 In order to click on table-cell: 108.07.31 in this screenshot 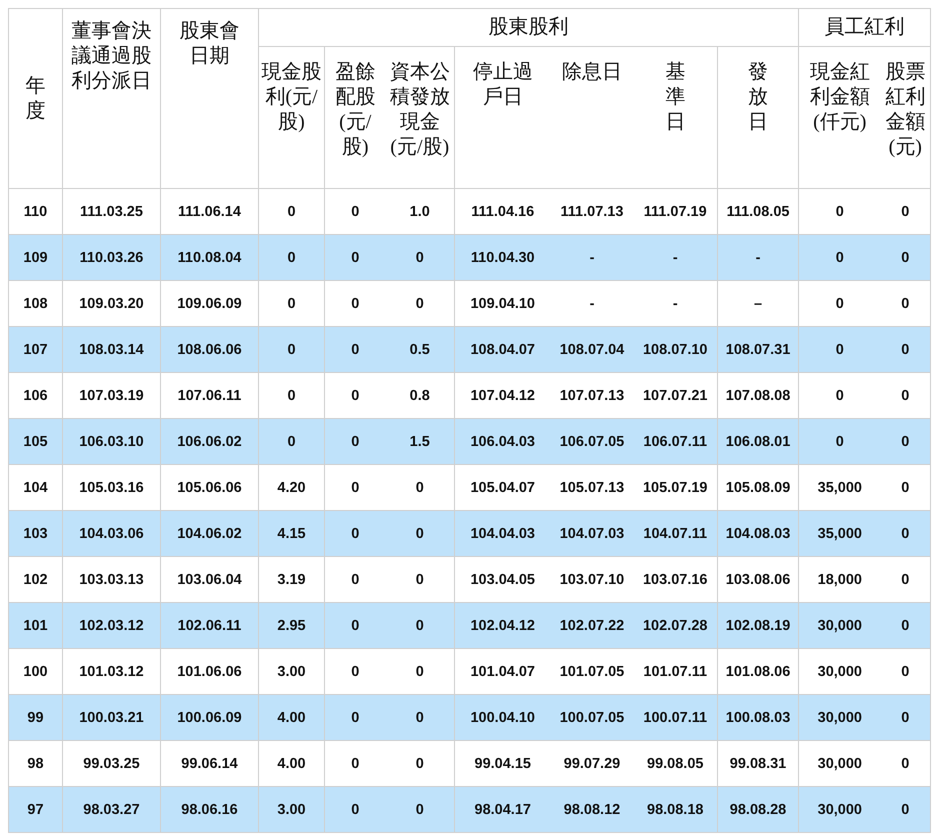, I will do `click(758, 349)`.